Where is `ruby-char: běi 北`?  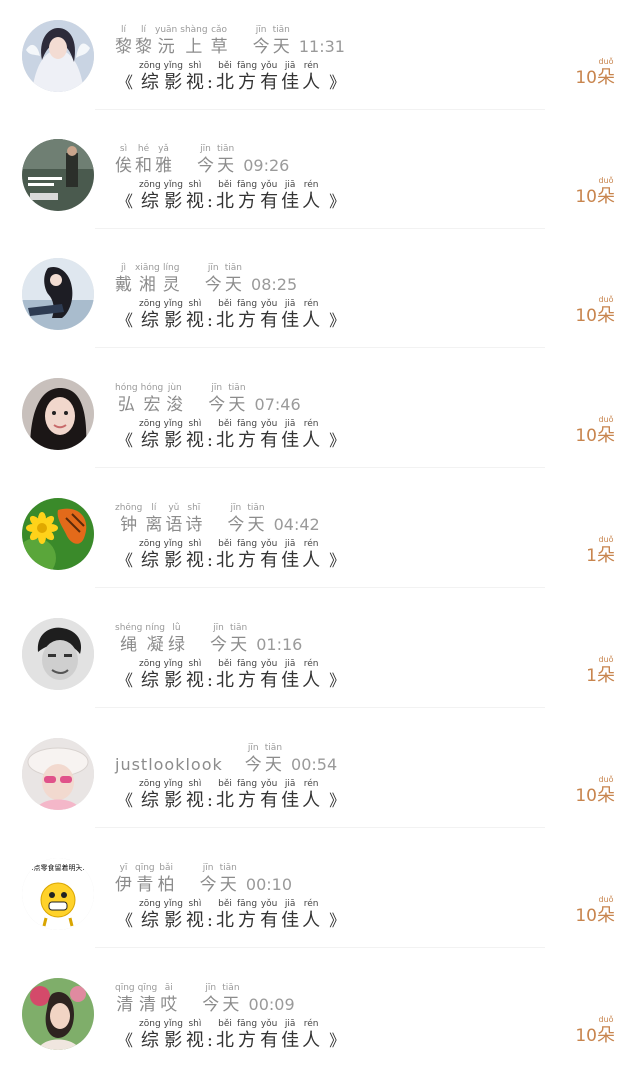
ruby-char: běi 北 is located at coordinates (225, 915).